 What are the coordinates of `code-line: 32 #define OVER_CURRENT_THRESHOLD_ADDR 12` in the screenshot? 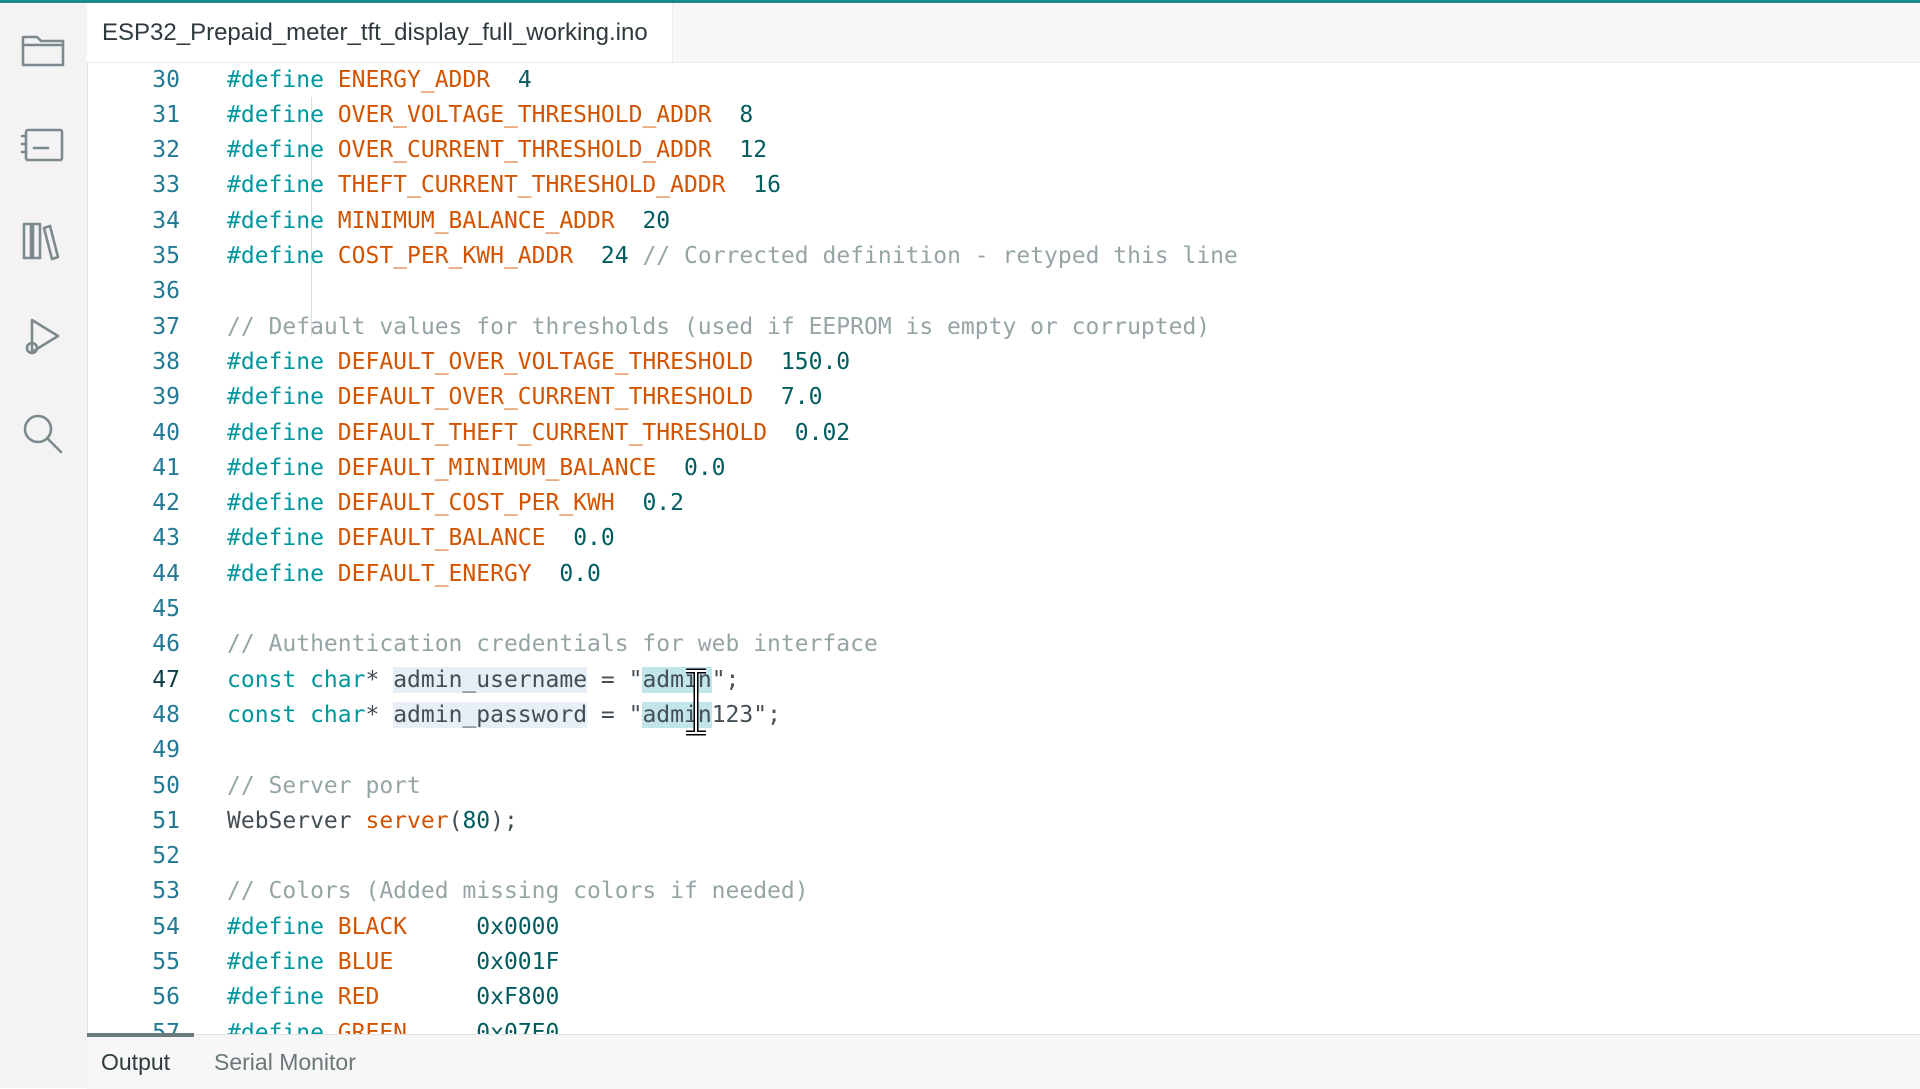 It's located at (1003, 150).